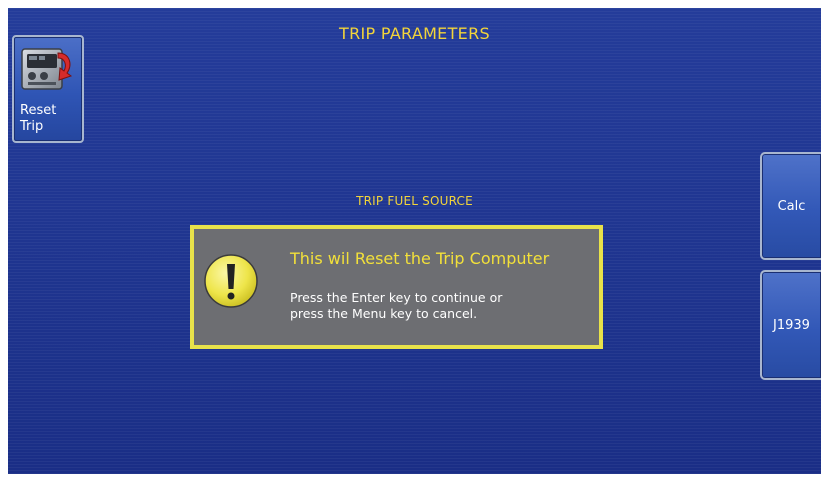 The width and height of the screenshot is (821, 500). Describe the element at coordinates (47, 69) in the screenshot. I see `reset-trip-icon` at that location.